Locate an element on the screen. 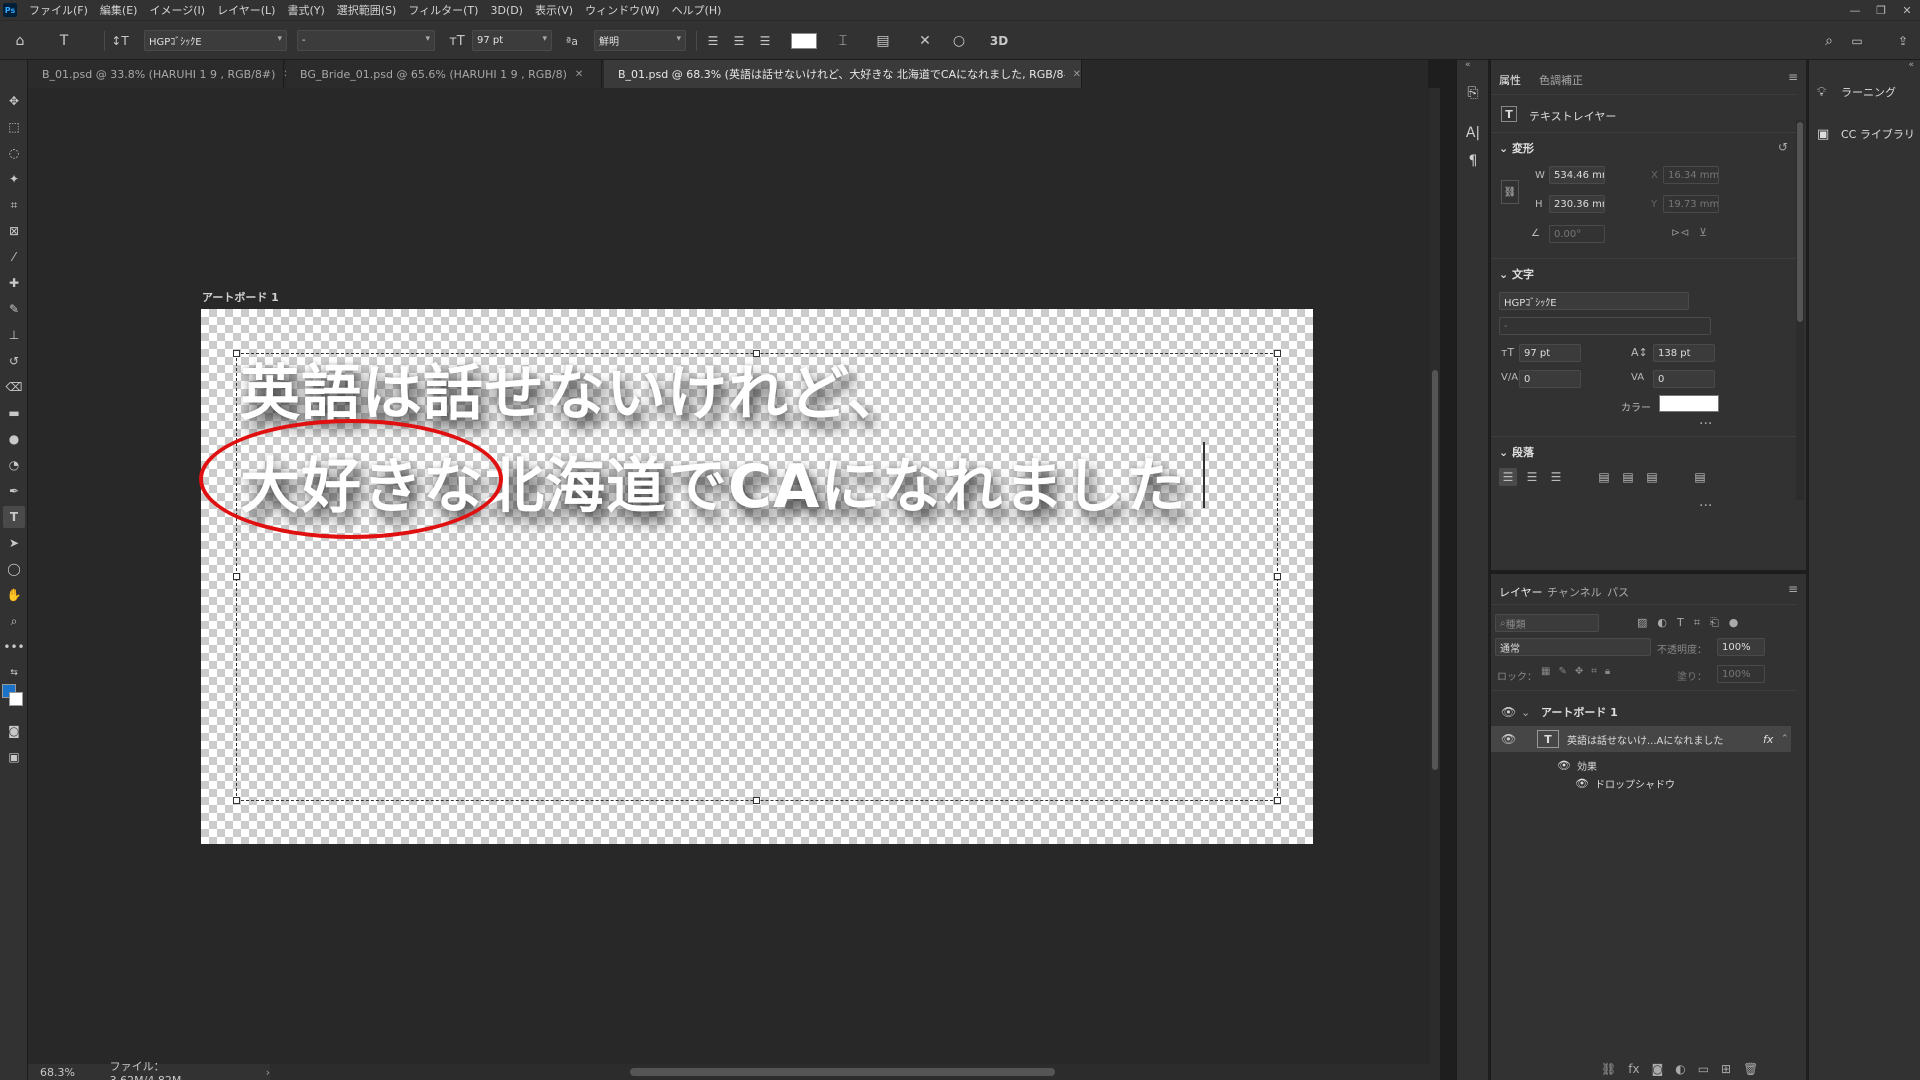 Image resolution: width=1920 pixels, height=1080 pixels. x-field: 16.34 mm is located at coordinates (1691, 175).